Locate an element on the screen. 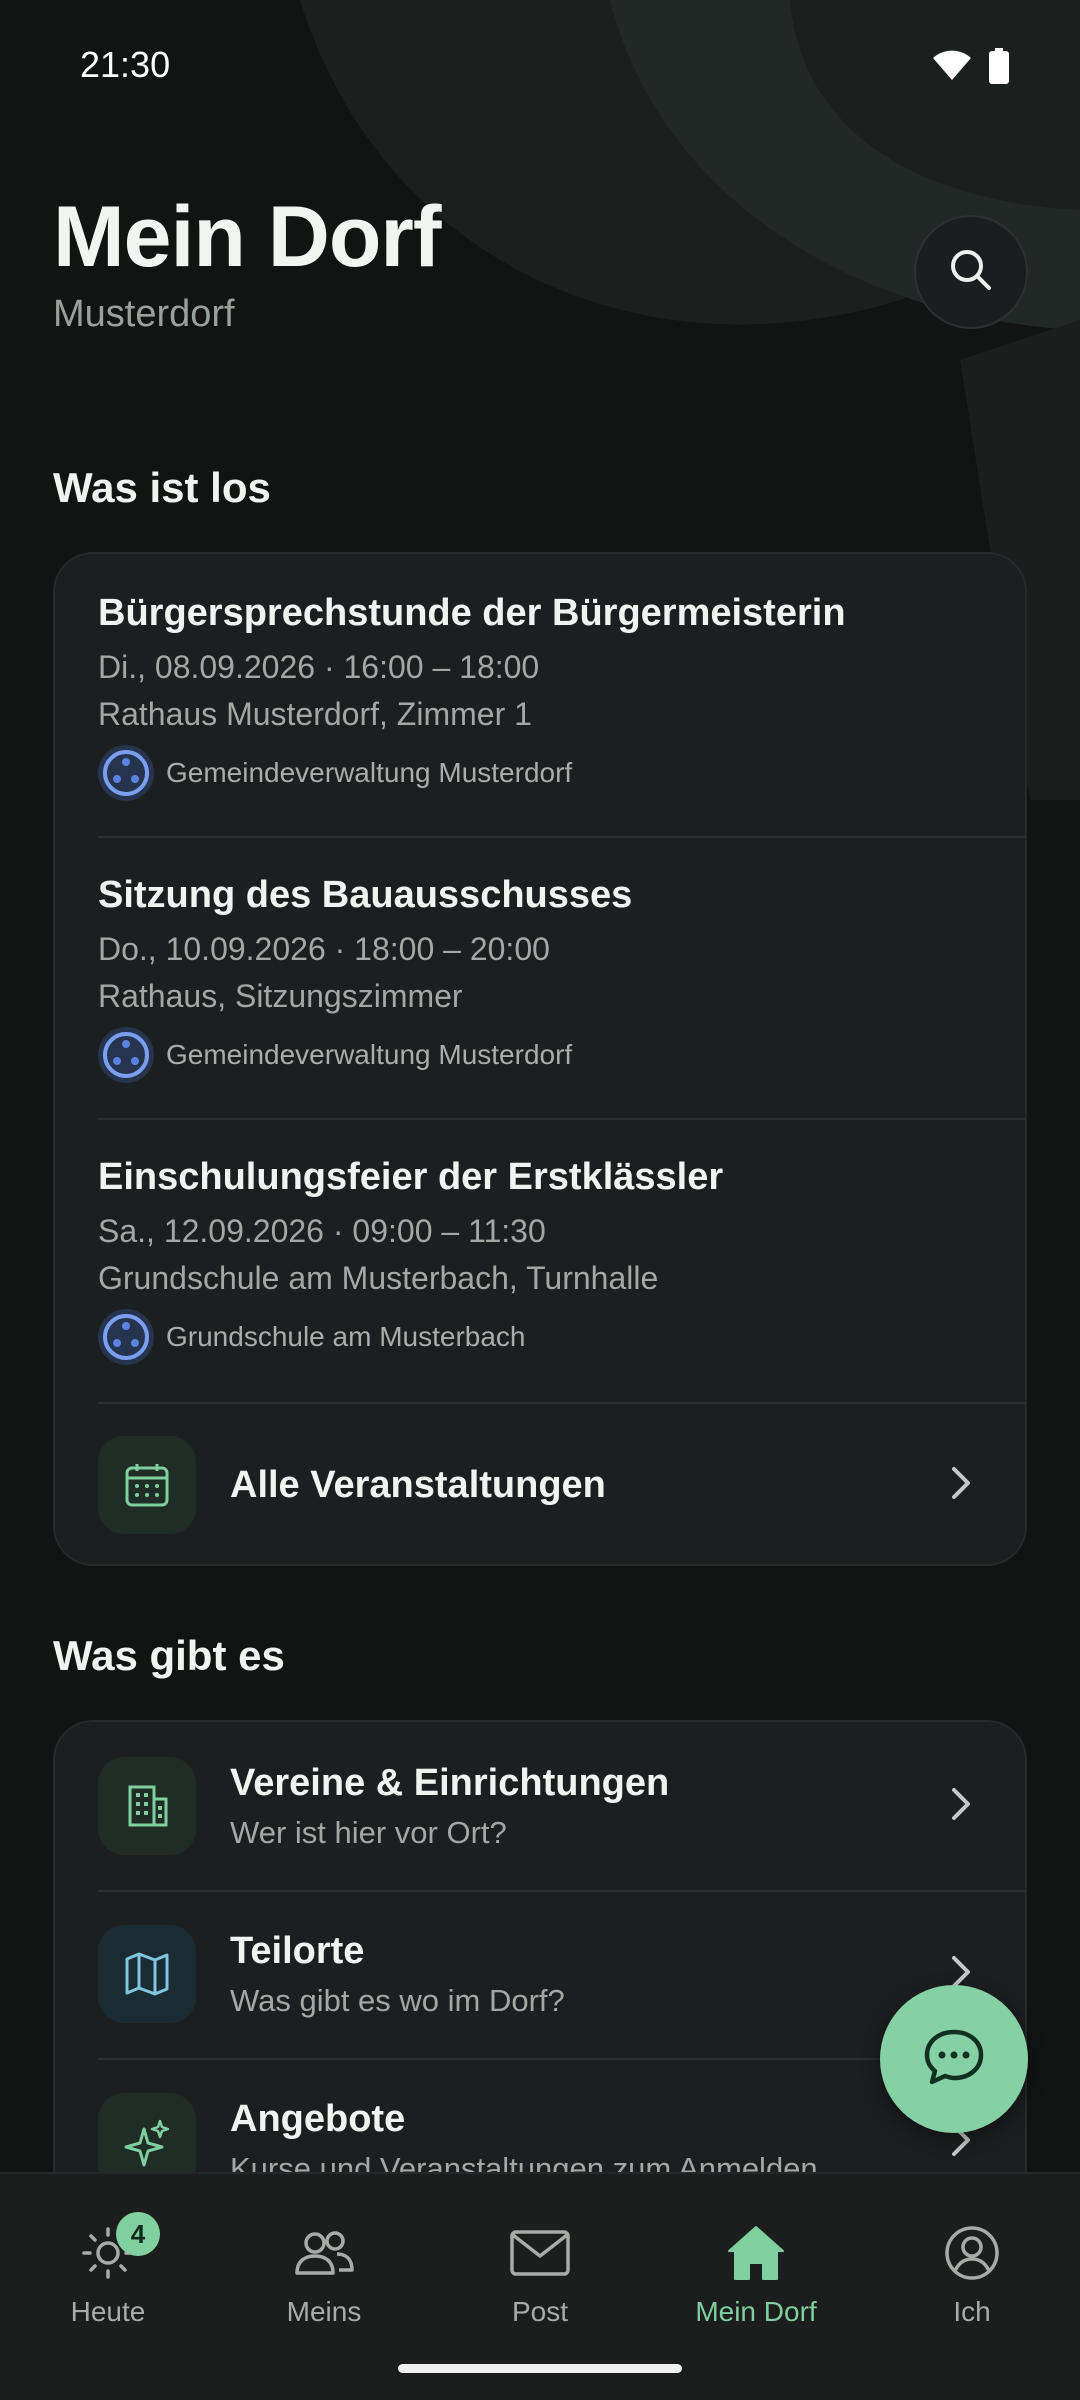  profile-icon is located at coordinates (972, 2255).